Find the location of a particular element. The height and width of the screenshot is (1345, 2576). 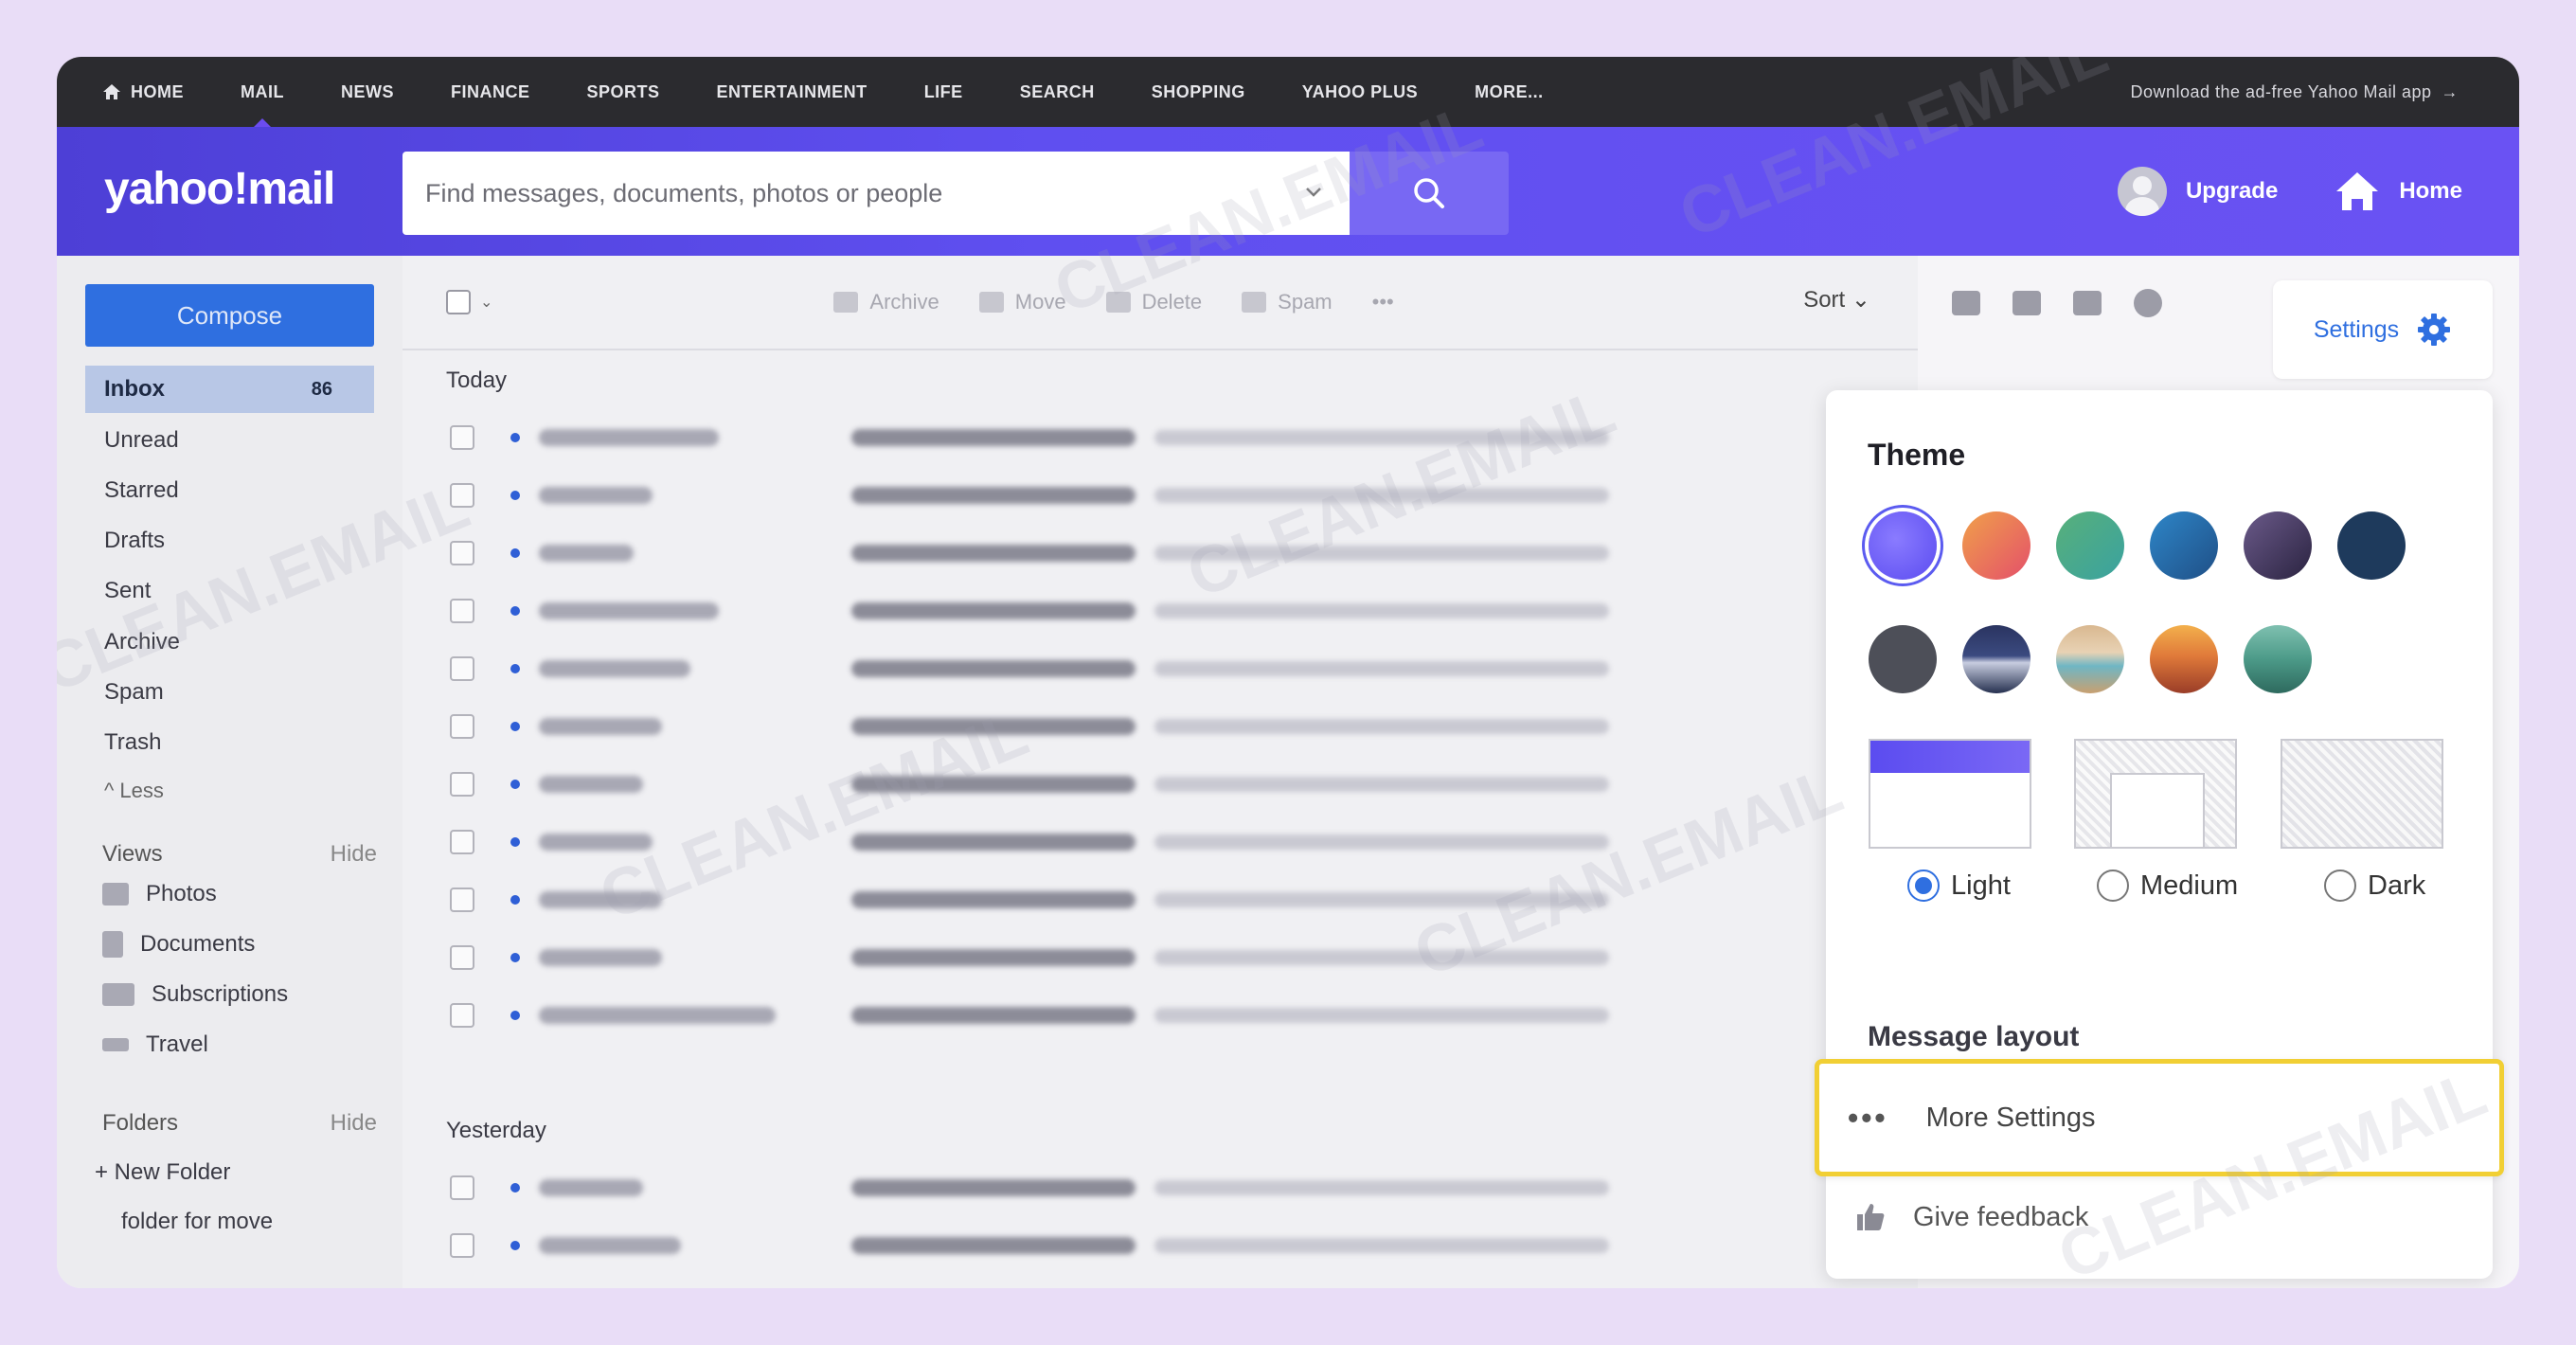

search-button is located at coordinates (1429, 193).